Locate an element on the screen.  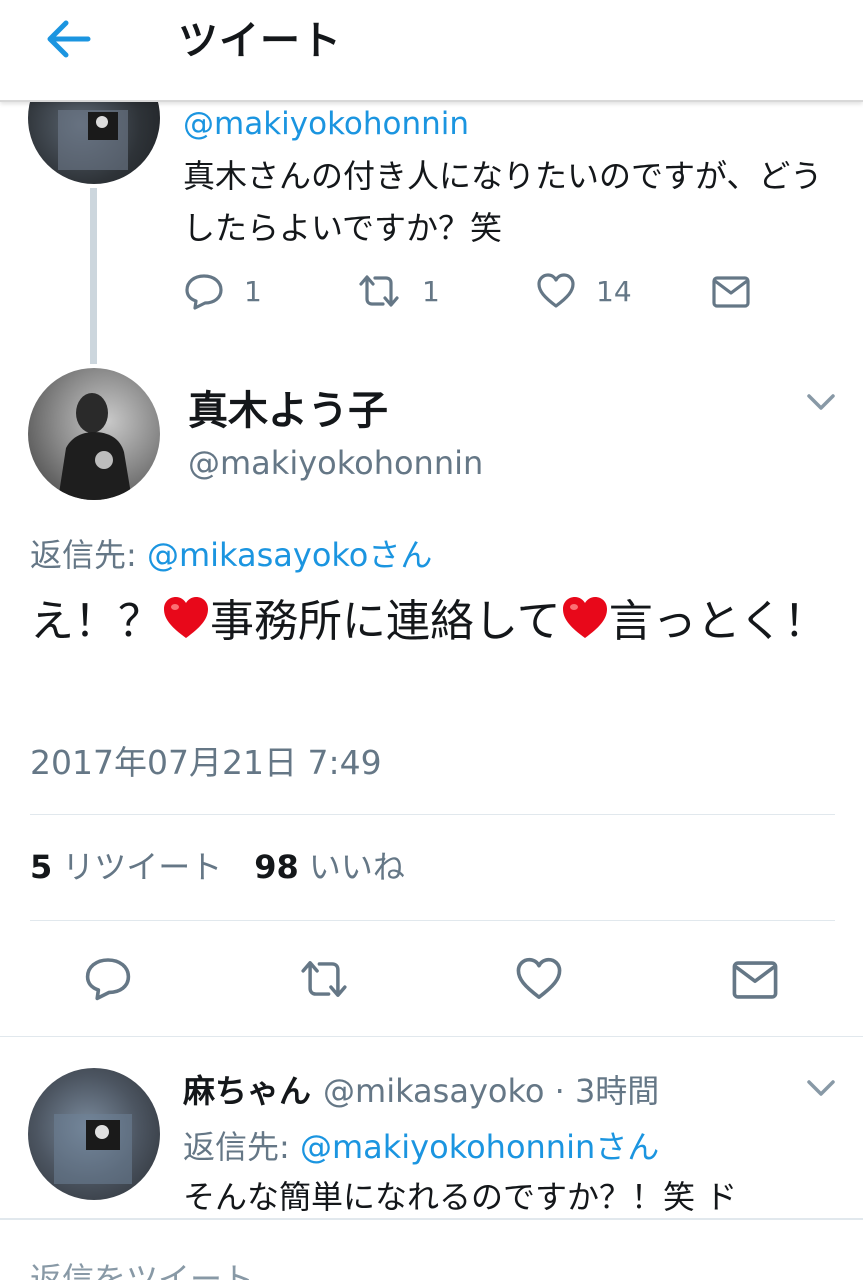
main-reply-button is located at coordinates (108, 978).